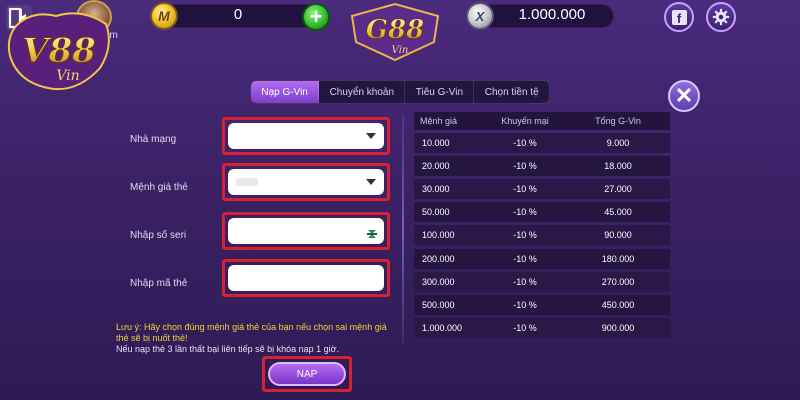  What do you see at coordinates (542, 212) in the screenshot?
I see `table-row: 50.000 -10 % 45.000` at bounding box center [542, 212].